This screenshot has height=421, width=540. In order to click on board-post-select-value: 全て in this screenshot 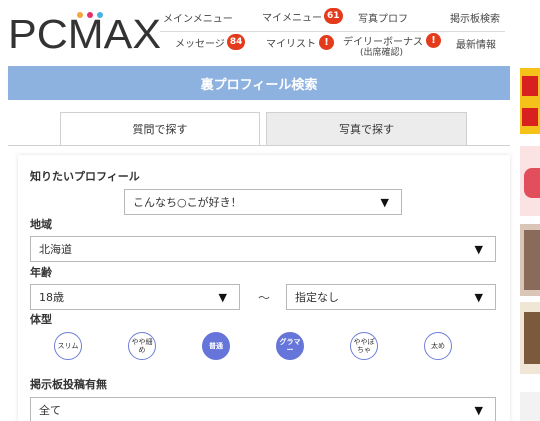, I will do `click(50, 410)`.